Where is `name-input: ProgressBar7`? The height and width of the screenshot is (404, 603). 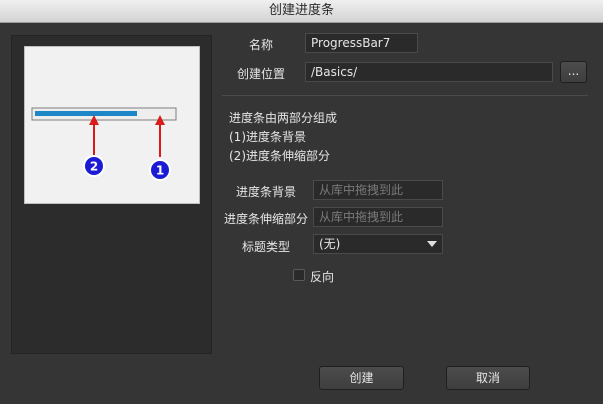 name-input: ProgressBar7 is located at coordinates (361, 43).